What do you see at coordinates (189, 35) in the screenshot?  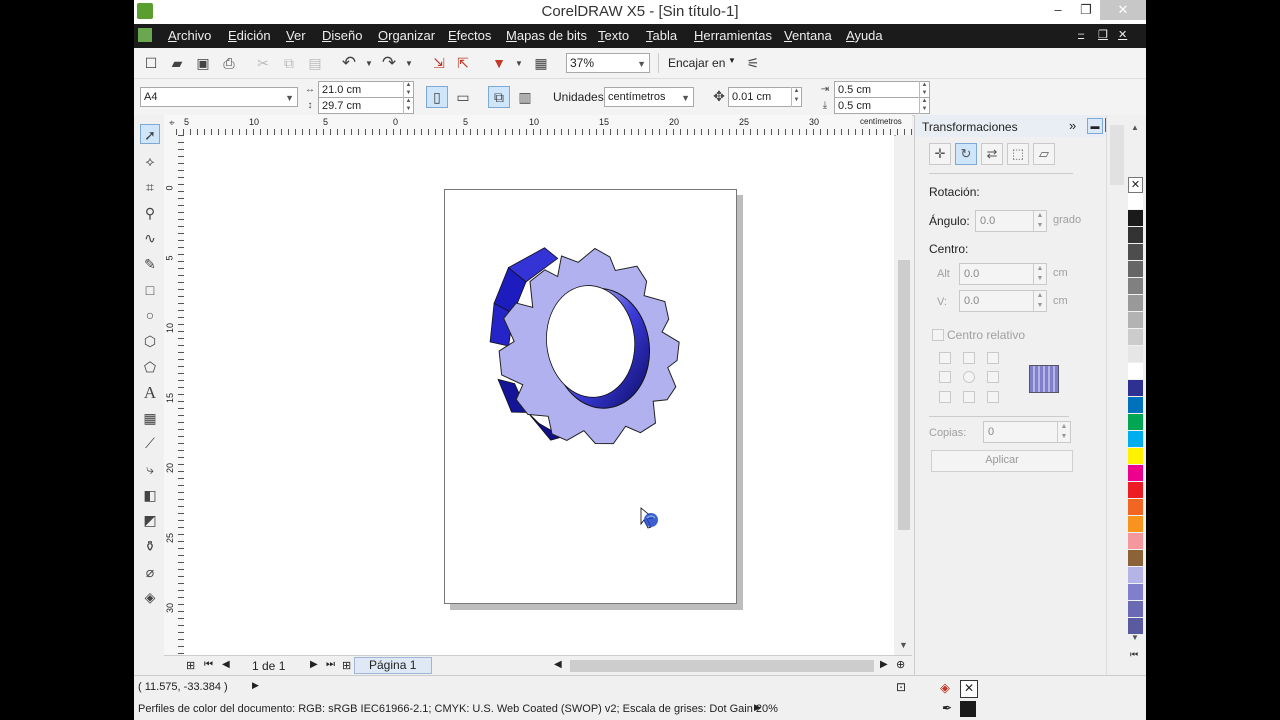 I see `menu-archivo: Archivo` at bounding box center [189, 35].